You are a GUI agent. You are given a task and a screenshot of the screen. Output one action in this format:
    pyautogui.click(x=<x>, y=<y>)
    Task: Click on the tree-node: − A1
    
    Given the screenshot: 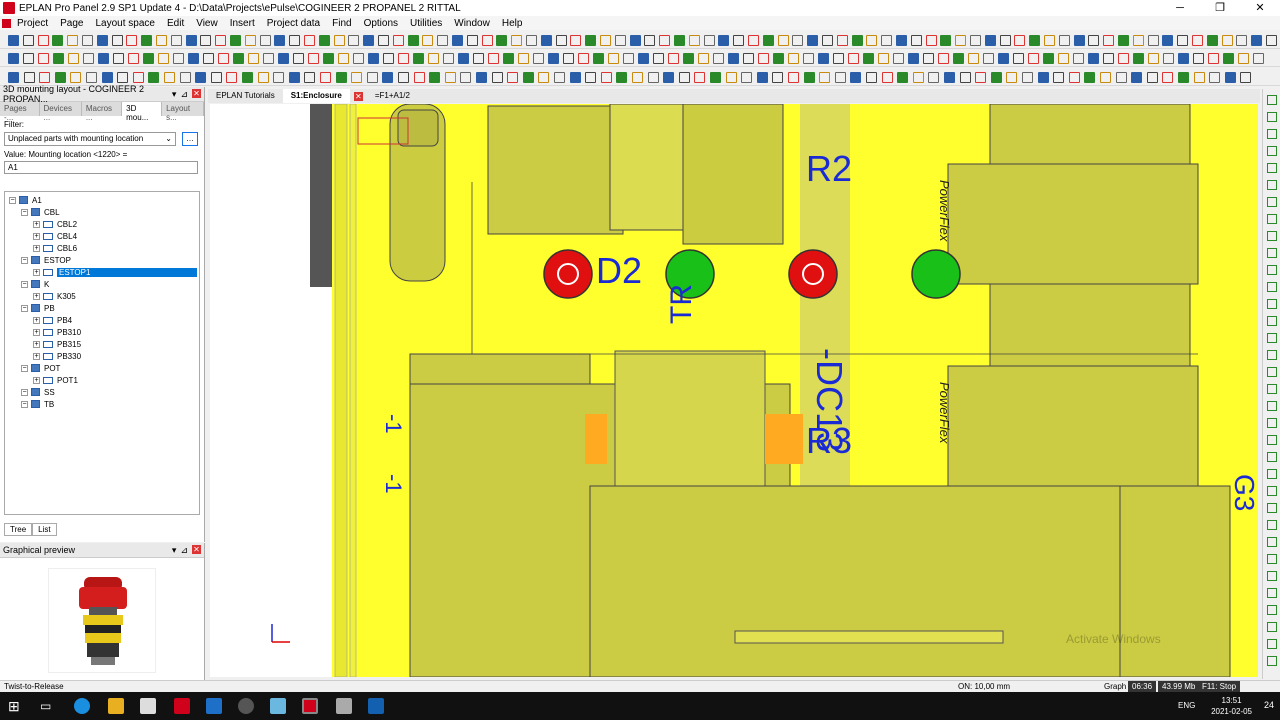 What is the action you would take?
    pyautogui.click(x=25, y=200)
    